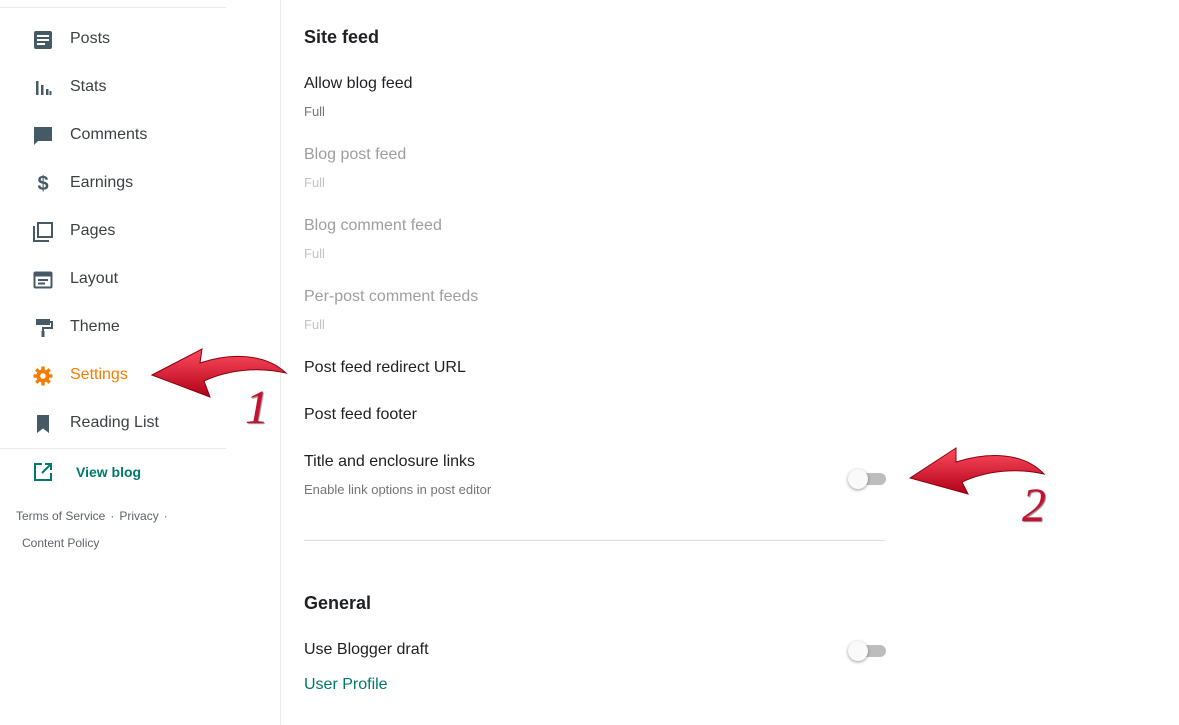  I want to click on sidebar-divider, so click(113, 448).